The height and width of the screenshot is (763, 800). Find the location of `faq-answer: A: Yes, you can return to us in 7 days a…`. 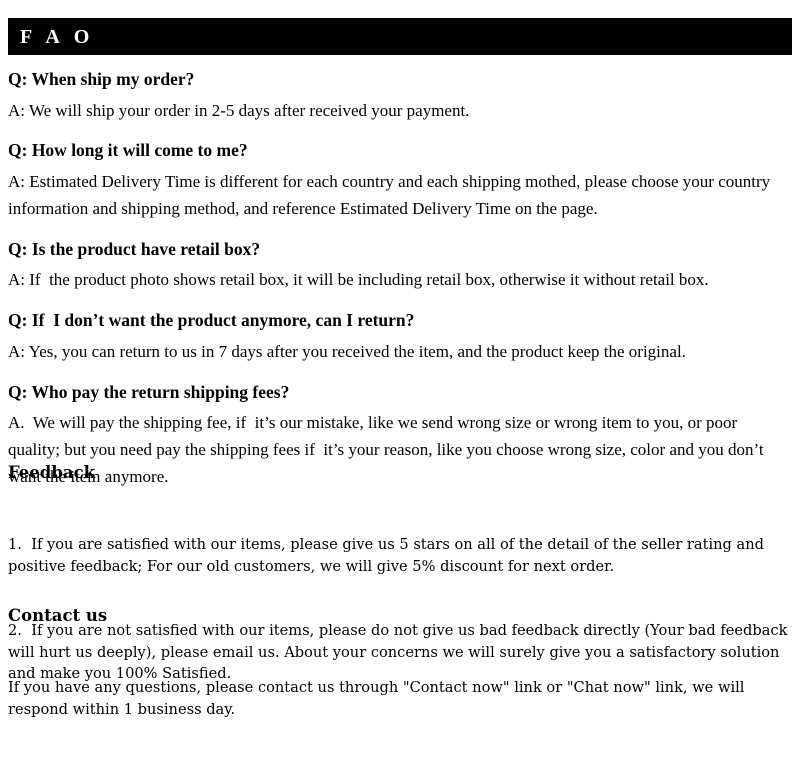

faq-answer: A: Yes, you can return to us in 7 days a… is located at coordinates (347, 351).